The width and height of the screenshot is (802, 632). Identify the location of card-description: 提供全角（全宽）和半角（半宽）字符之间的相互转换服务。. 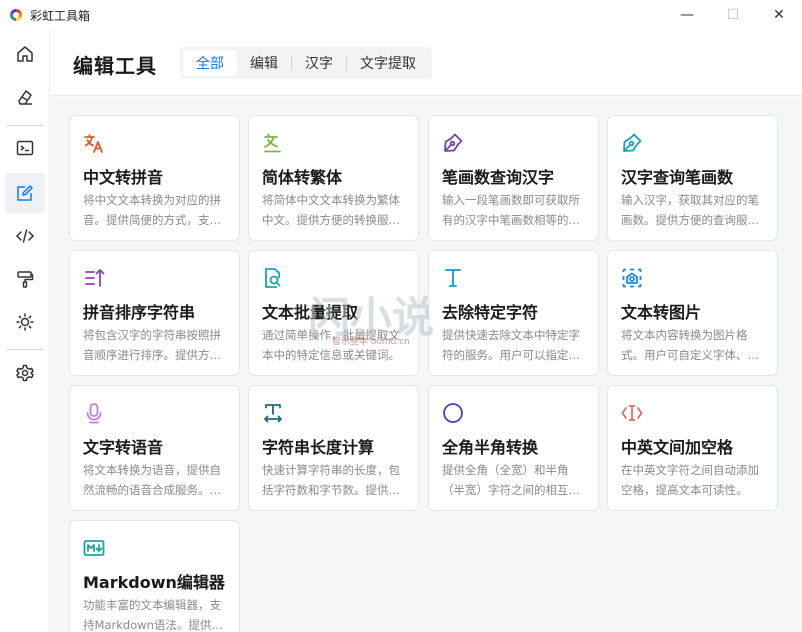
(511, 480).